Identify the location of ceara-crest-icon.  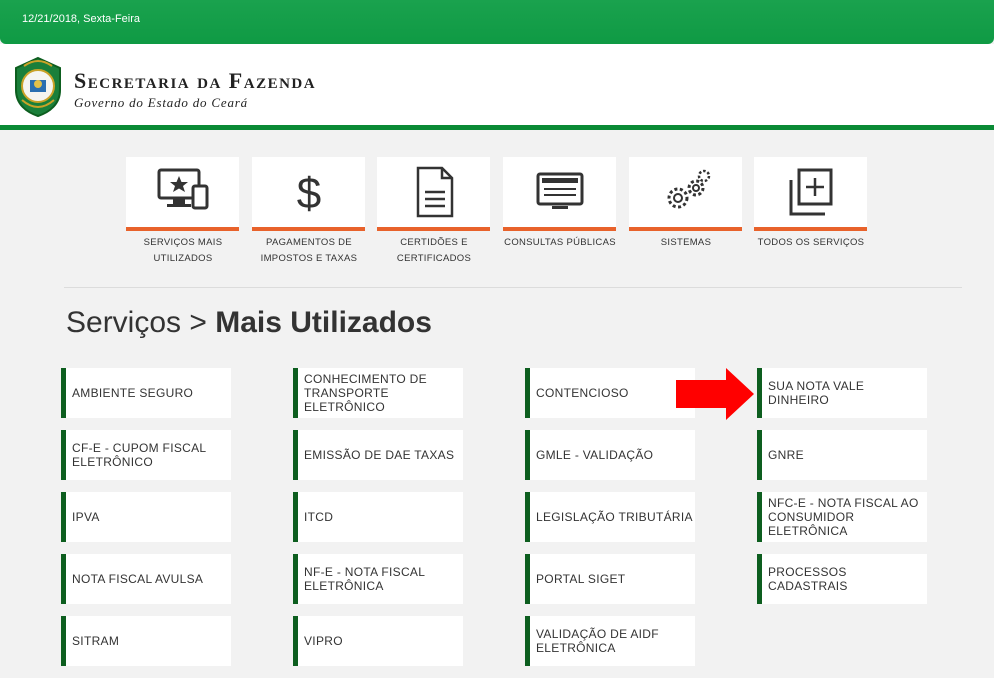
(38, 87).